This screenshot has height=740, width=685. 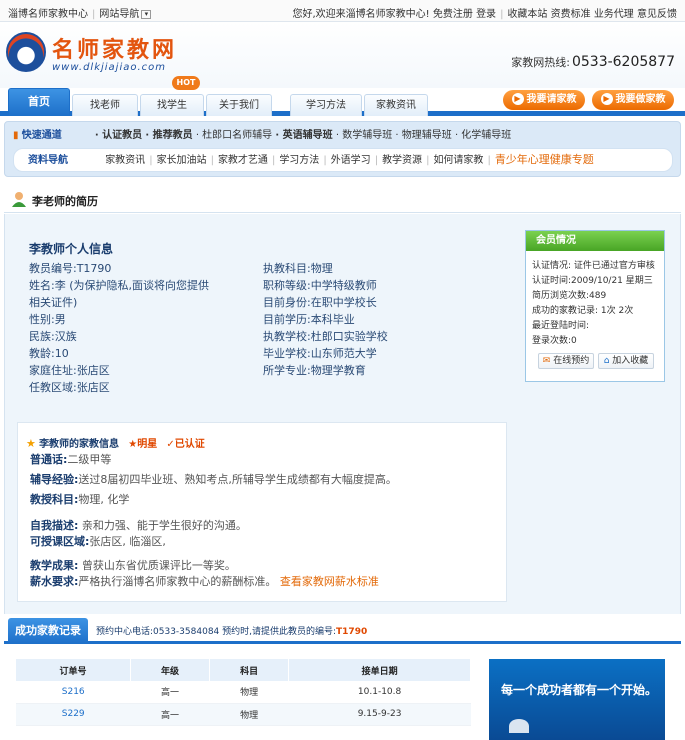 What do you see at coordinates (146, 14) in the screenshot?
I see `chevron-down-icon: ▾` at bounding box center [146, 14].